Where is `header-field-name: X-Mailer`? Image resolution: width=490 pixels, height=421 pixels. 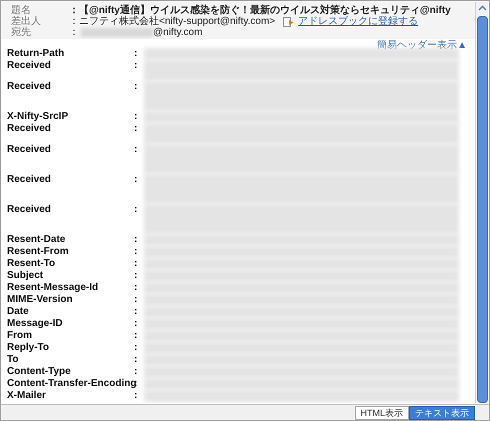 header-field-name: X-Mailer is located at coordinates (27, 396).